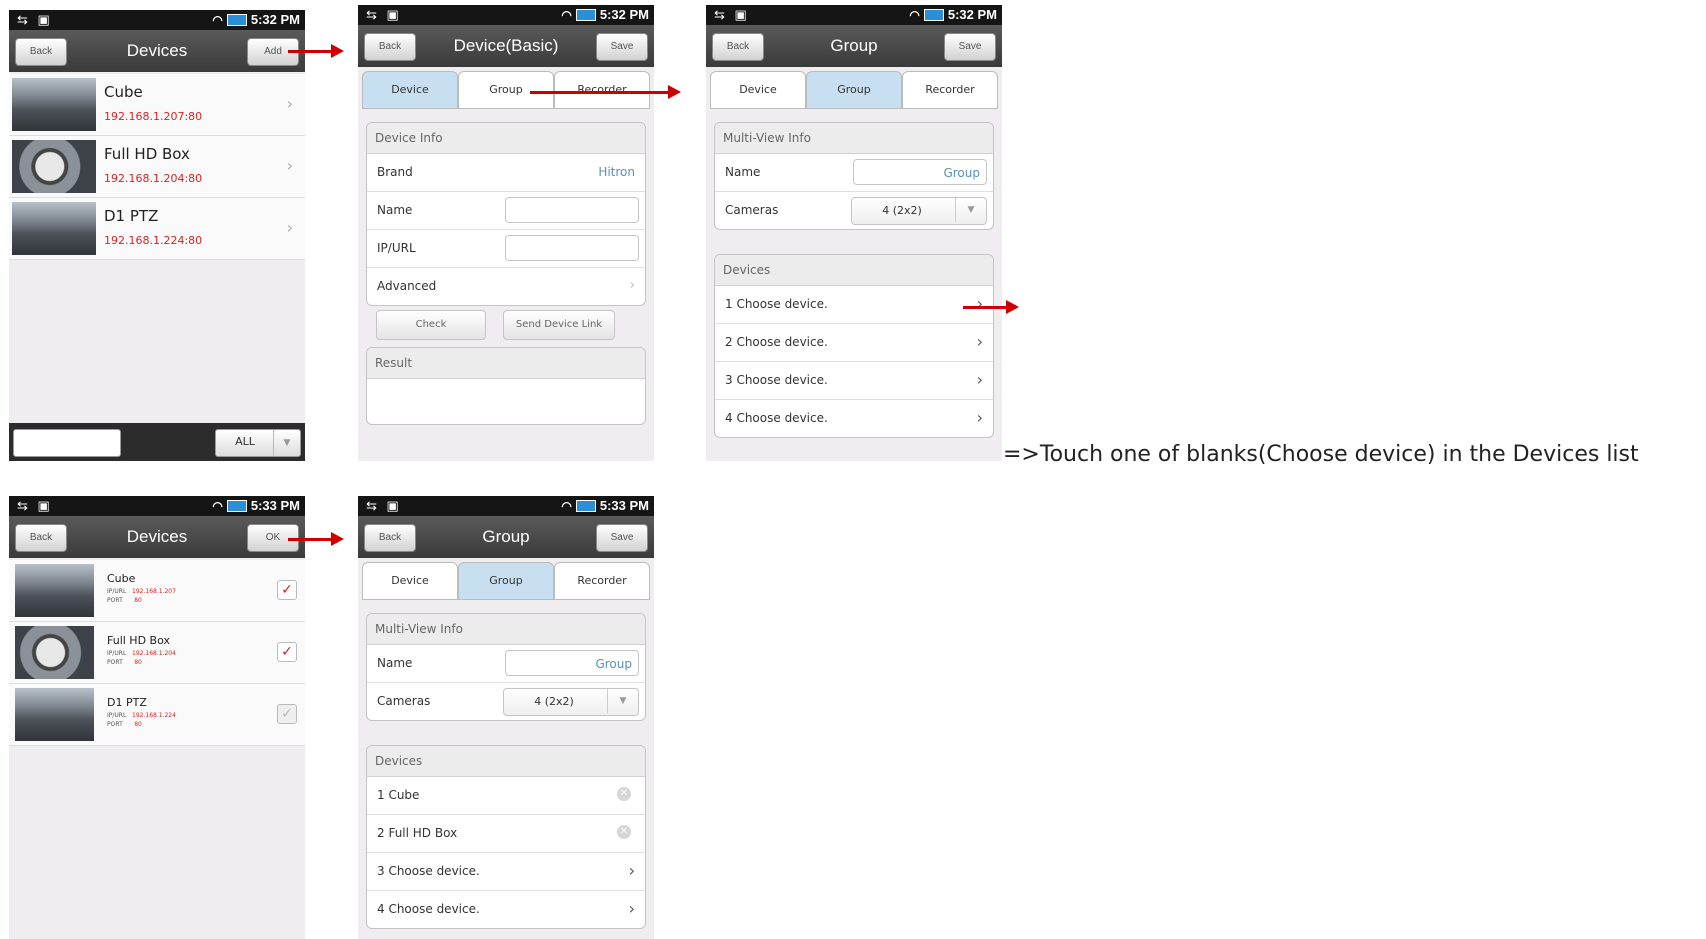 This screenshot has width=1706, height=939. What do you see at coordinates (854, 138) in the screenshot?
I see `section-header: Multi-View Info` at bounding box center [854, 138].